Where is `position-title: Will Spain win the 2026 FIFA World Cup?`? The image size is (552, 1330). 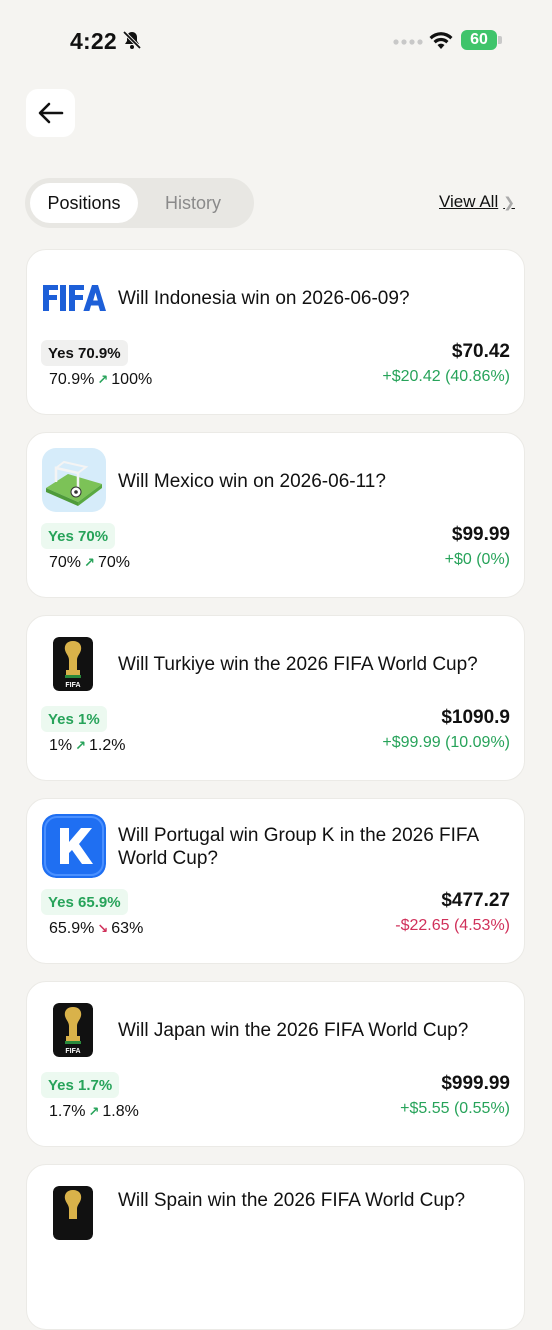 position-title: Will Spain win the 2026 FIFA World Cup? is located at coordinates (292, 1200).